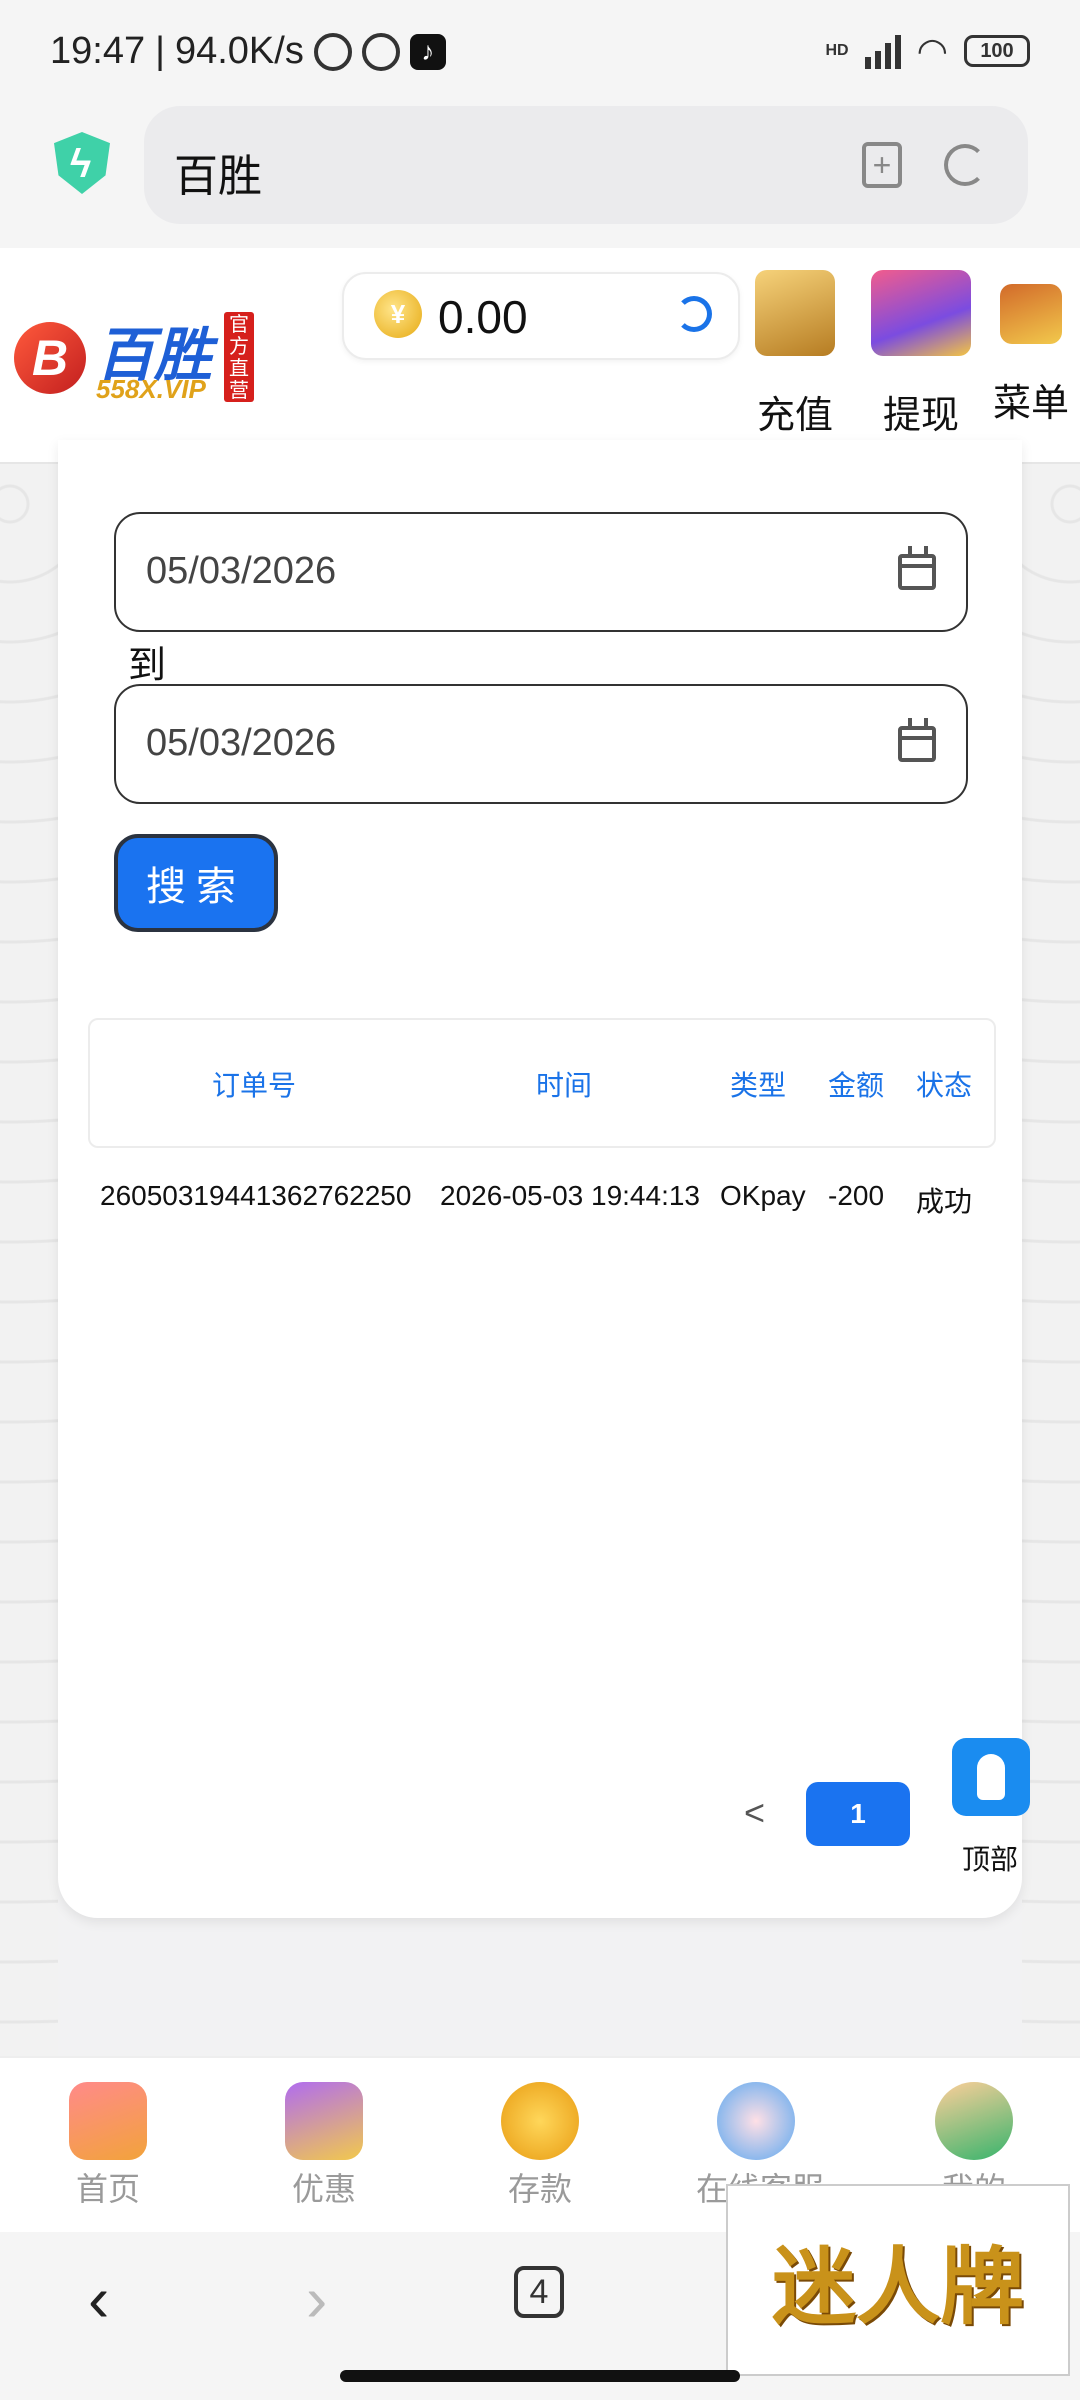 The width and height of the screenshot is (1080, 2400). What do you see at coordinates (570, 1195) in the screenshot?
I see `cell-time: 2026-05-03 19:44:13` at bounding box center [570, 1195].